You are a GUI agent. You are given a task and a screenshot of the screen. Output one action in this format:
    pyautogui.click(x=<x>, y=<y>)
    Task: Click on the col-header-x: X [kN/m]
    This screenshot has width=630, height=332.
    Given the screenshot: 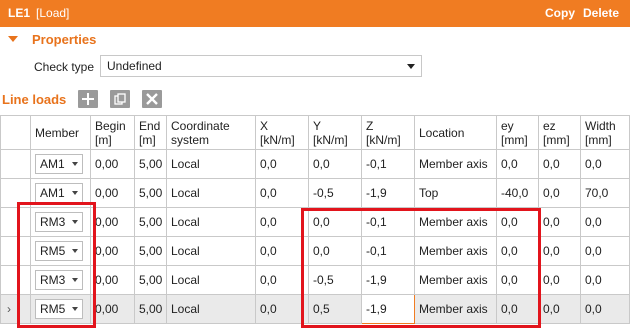 What is the action you would take?
    pyautogui.click(x=282, y=132)
    